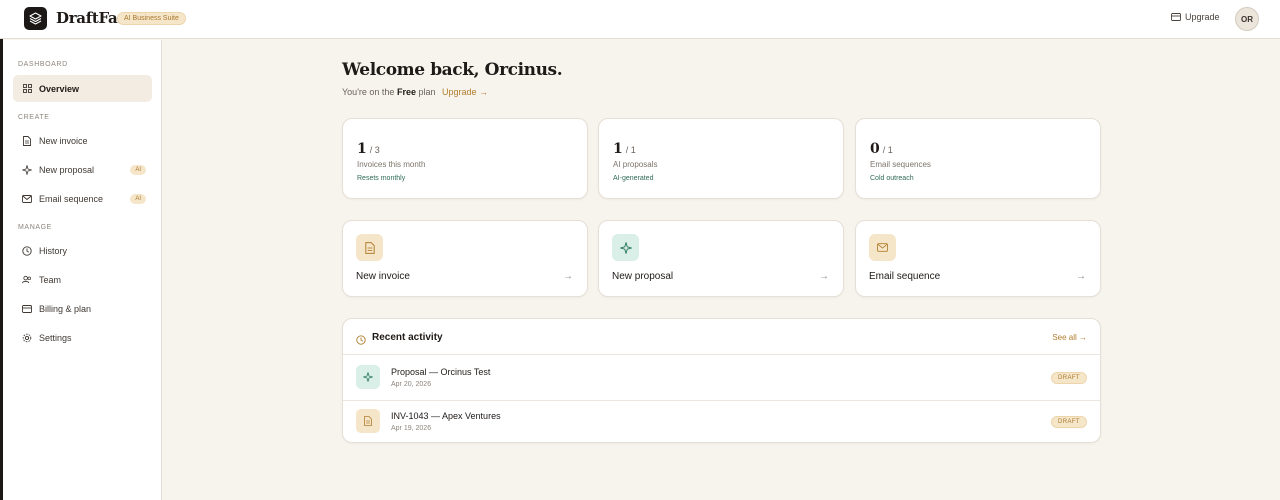 The height and width of the screenshot is (500, 1280). I want to click on sidebar-item-label: Billing & plan, so click(65, 308).